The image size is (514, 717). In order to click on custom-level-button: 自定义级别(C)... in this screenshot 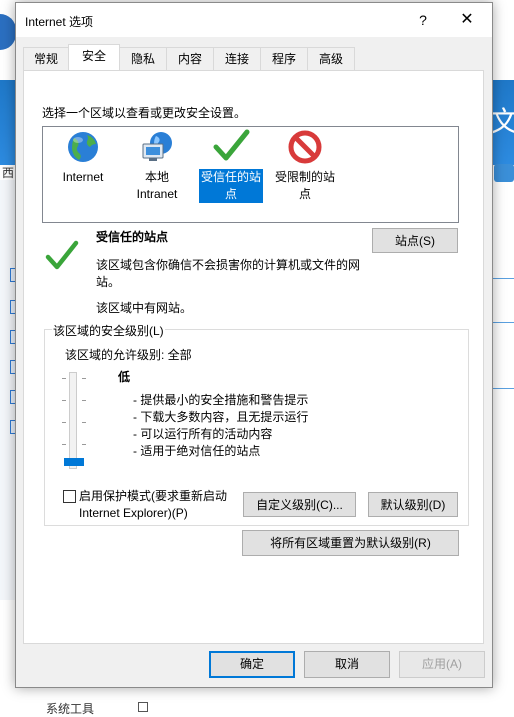, I will do `click(299, 504)`.